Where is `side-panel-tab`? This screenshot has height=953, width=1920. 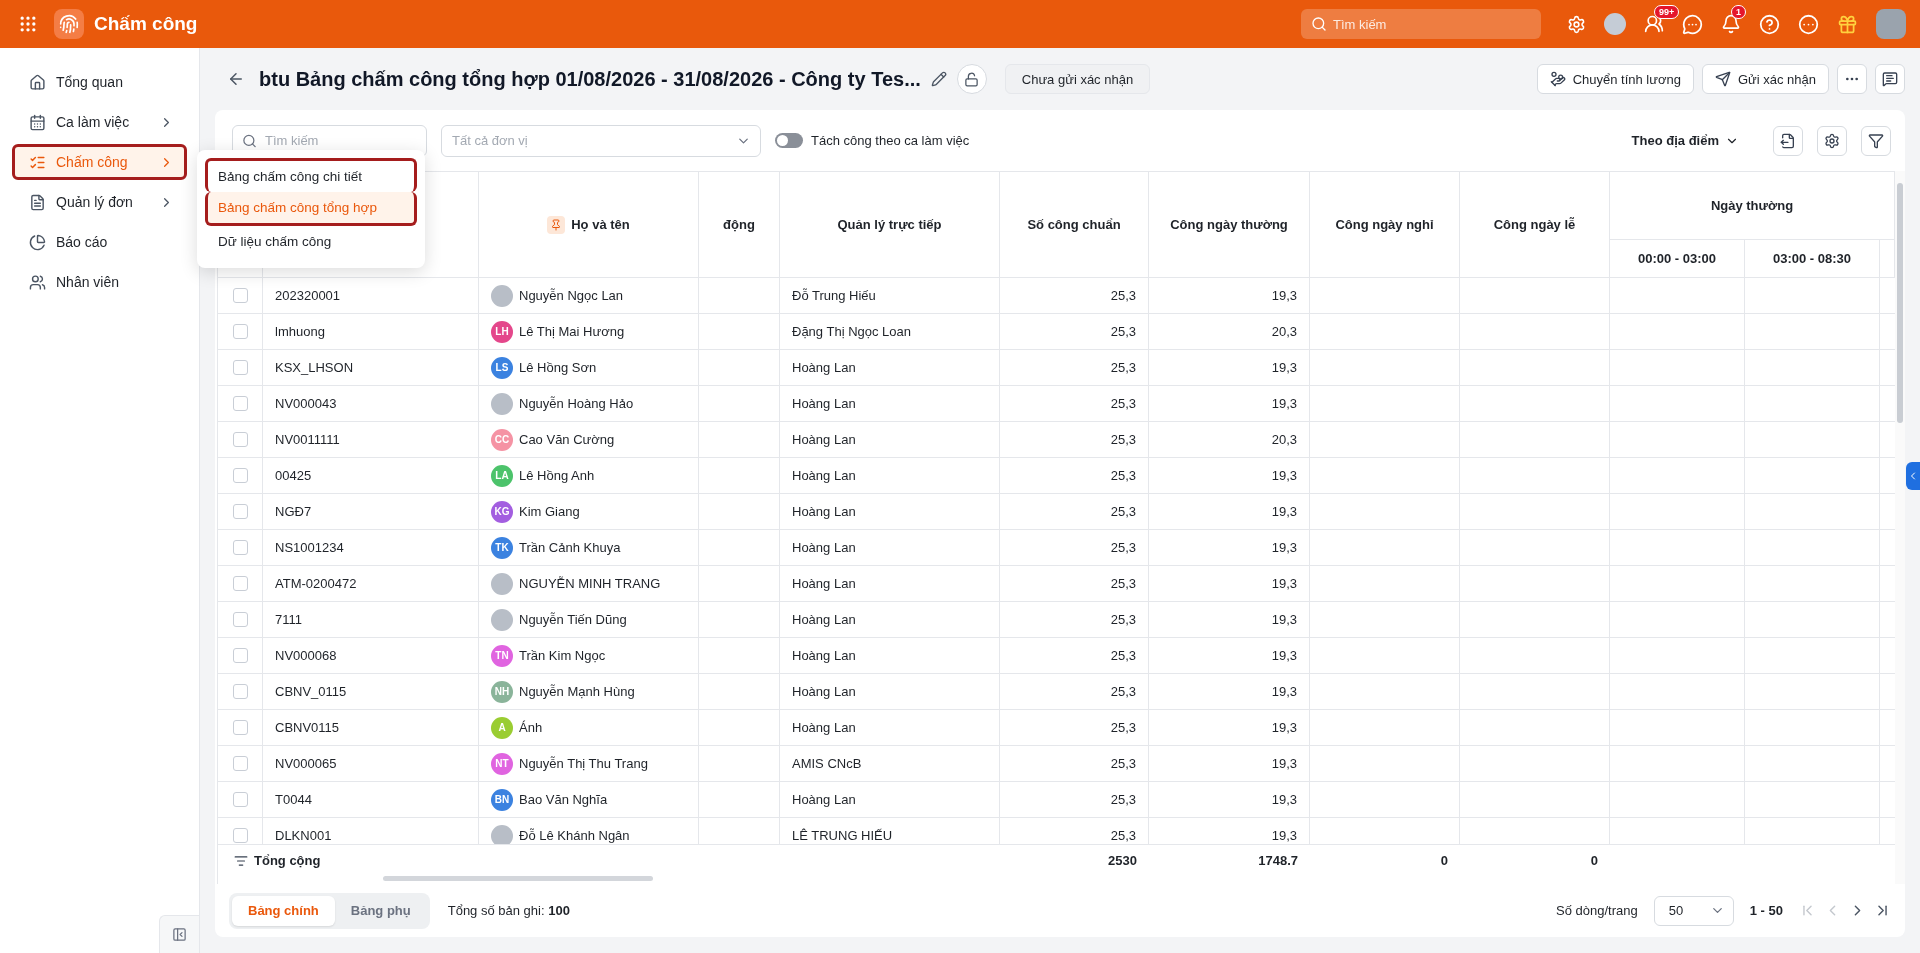
side-panel-tab is located at coordinates (1913, 476).